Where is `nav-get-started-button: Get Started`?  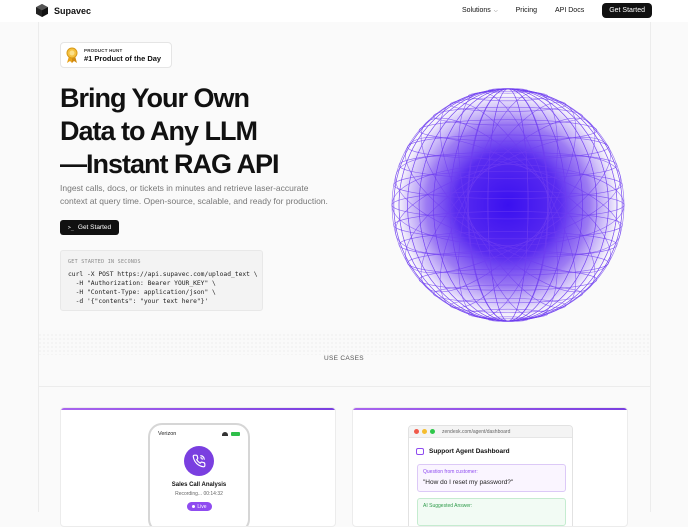 nav-get-started-button: Get Started is located at coordinates (627, 10).